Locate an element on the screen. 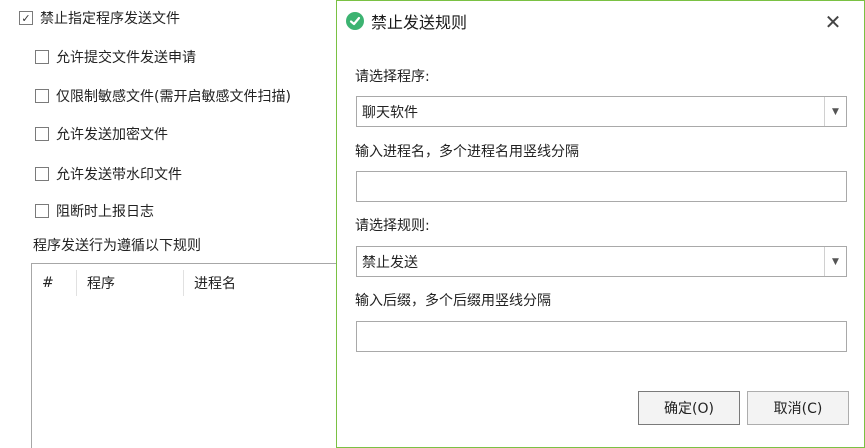  suffix-input is located at coordinates (601, 336).